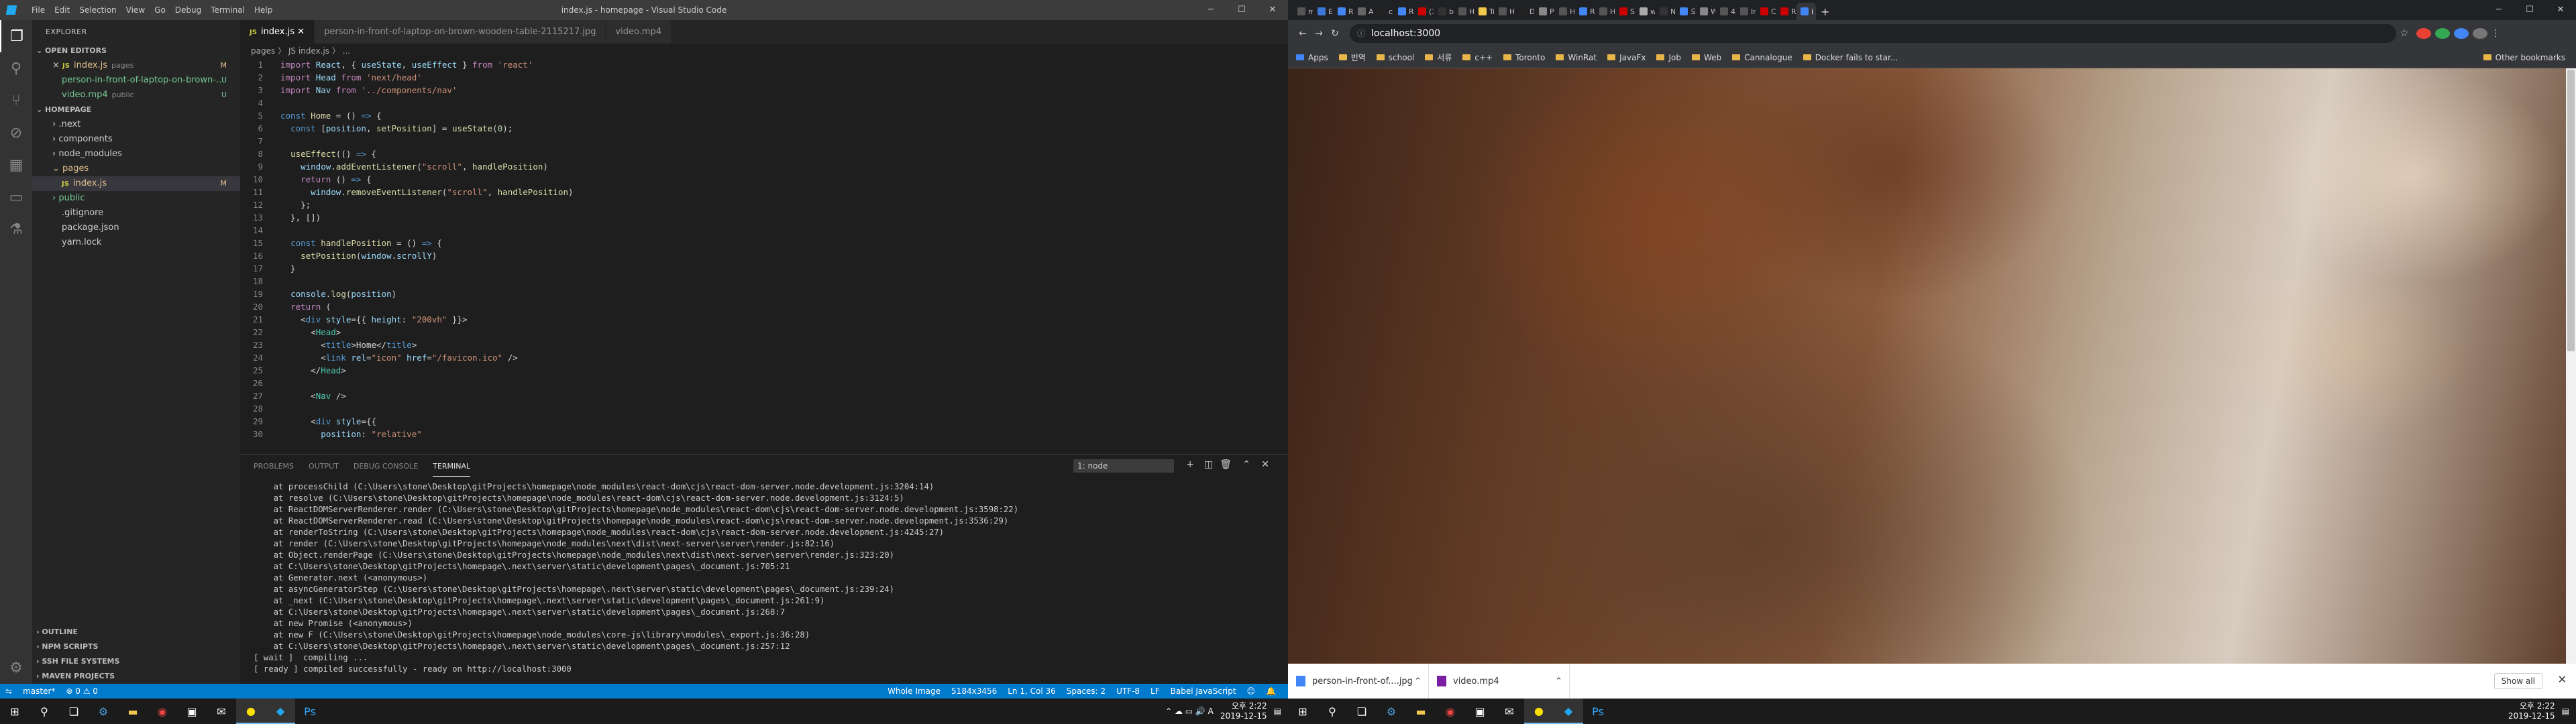 This screenshot has width=2576, height=724. Describe the element at coordinates (764, 103) in the screenshot. I see `code-line: 4` at that location.